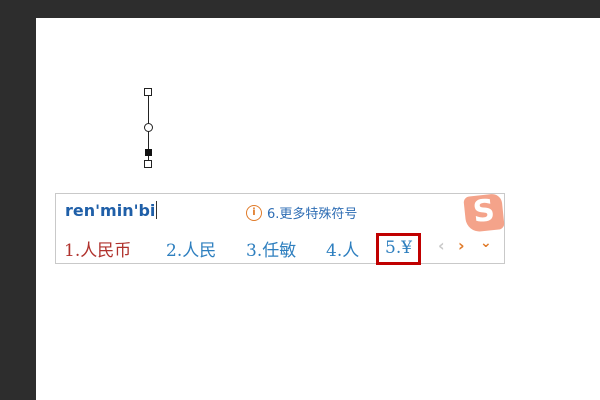 This screenshot has height=400, width=600. I want to click on hint-label: 6.更多特殊符号, so click(312, 214).